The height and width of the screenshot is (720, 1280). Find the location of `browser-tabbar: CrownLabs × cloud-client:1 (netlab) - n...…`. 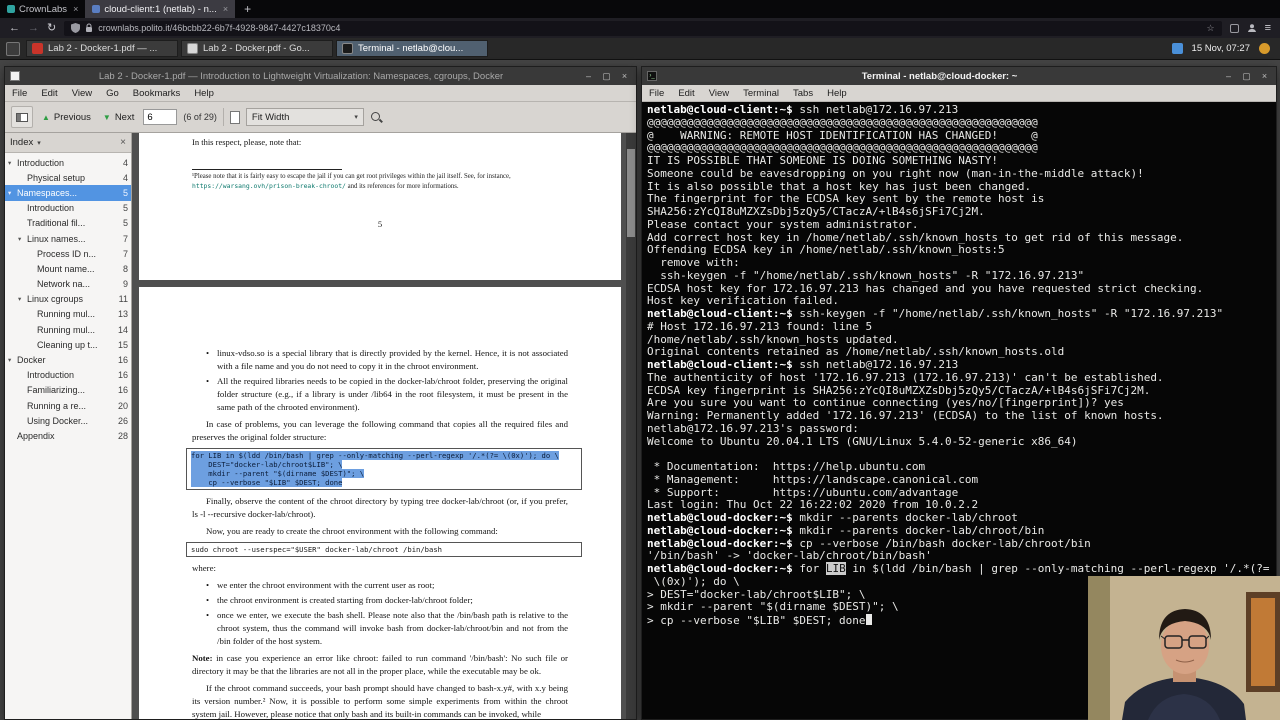

browser-tabbar: CrownLabs × cloud-client:1 (netlab) - n...… is located at coordinates (640, 9).